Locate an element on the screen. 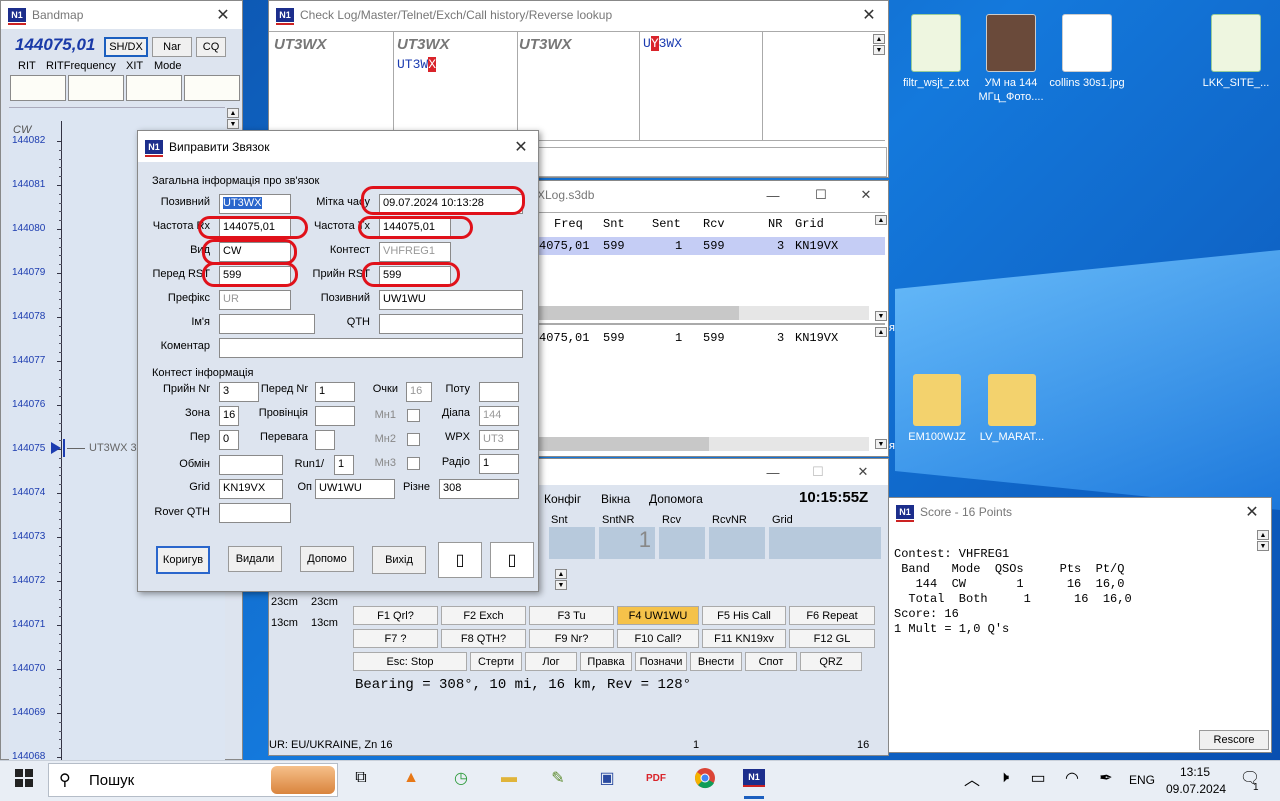 This screenshot has width=1280, height=801. nar-button: Nar is located at coordinates (172, 47).